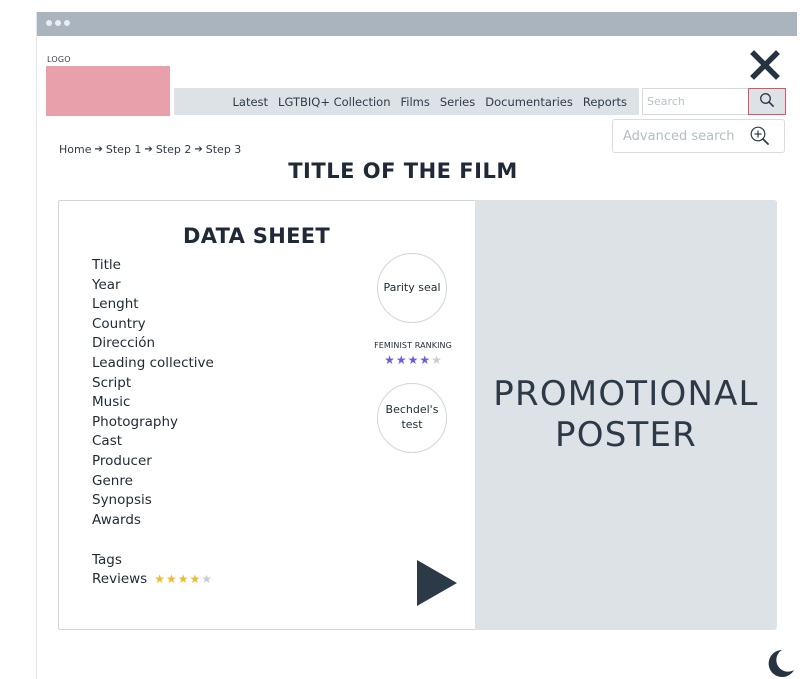 The height and width of the screenshot is (679, 808). Describe the element at coordinates (67, 23) in the screenshot. I see `window-maximize-dot` at that location.